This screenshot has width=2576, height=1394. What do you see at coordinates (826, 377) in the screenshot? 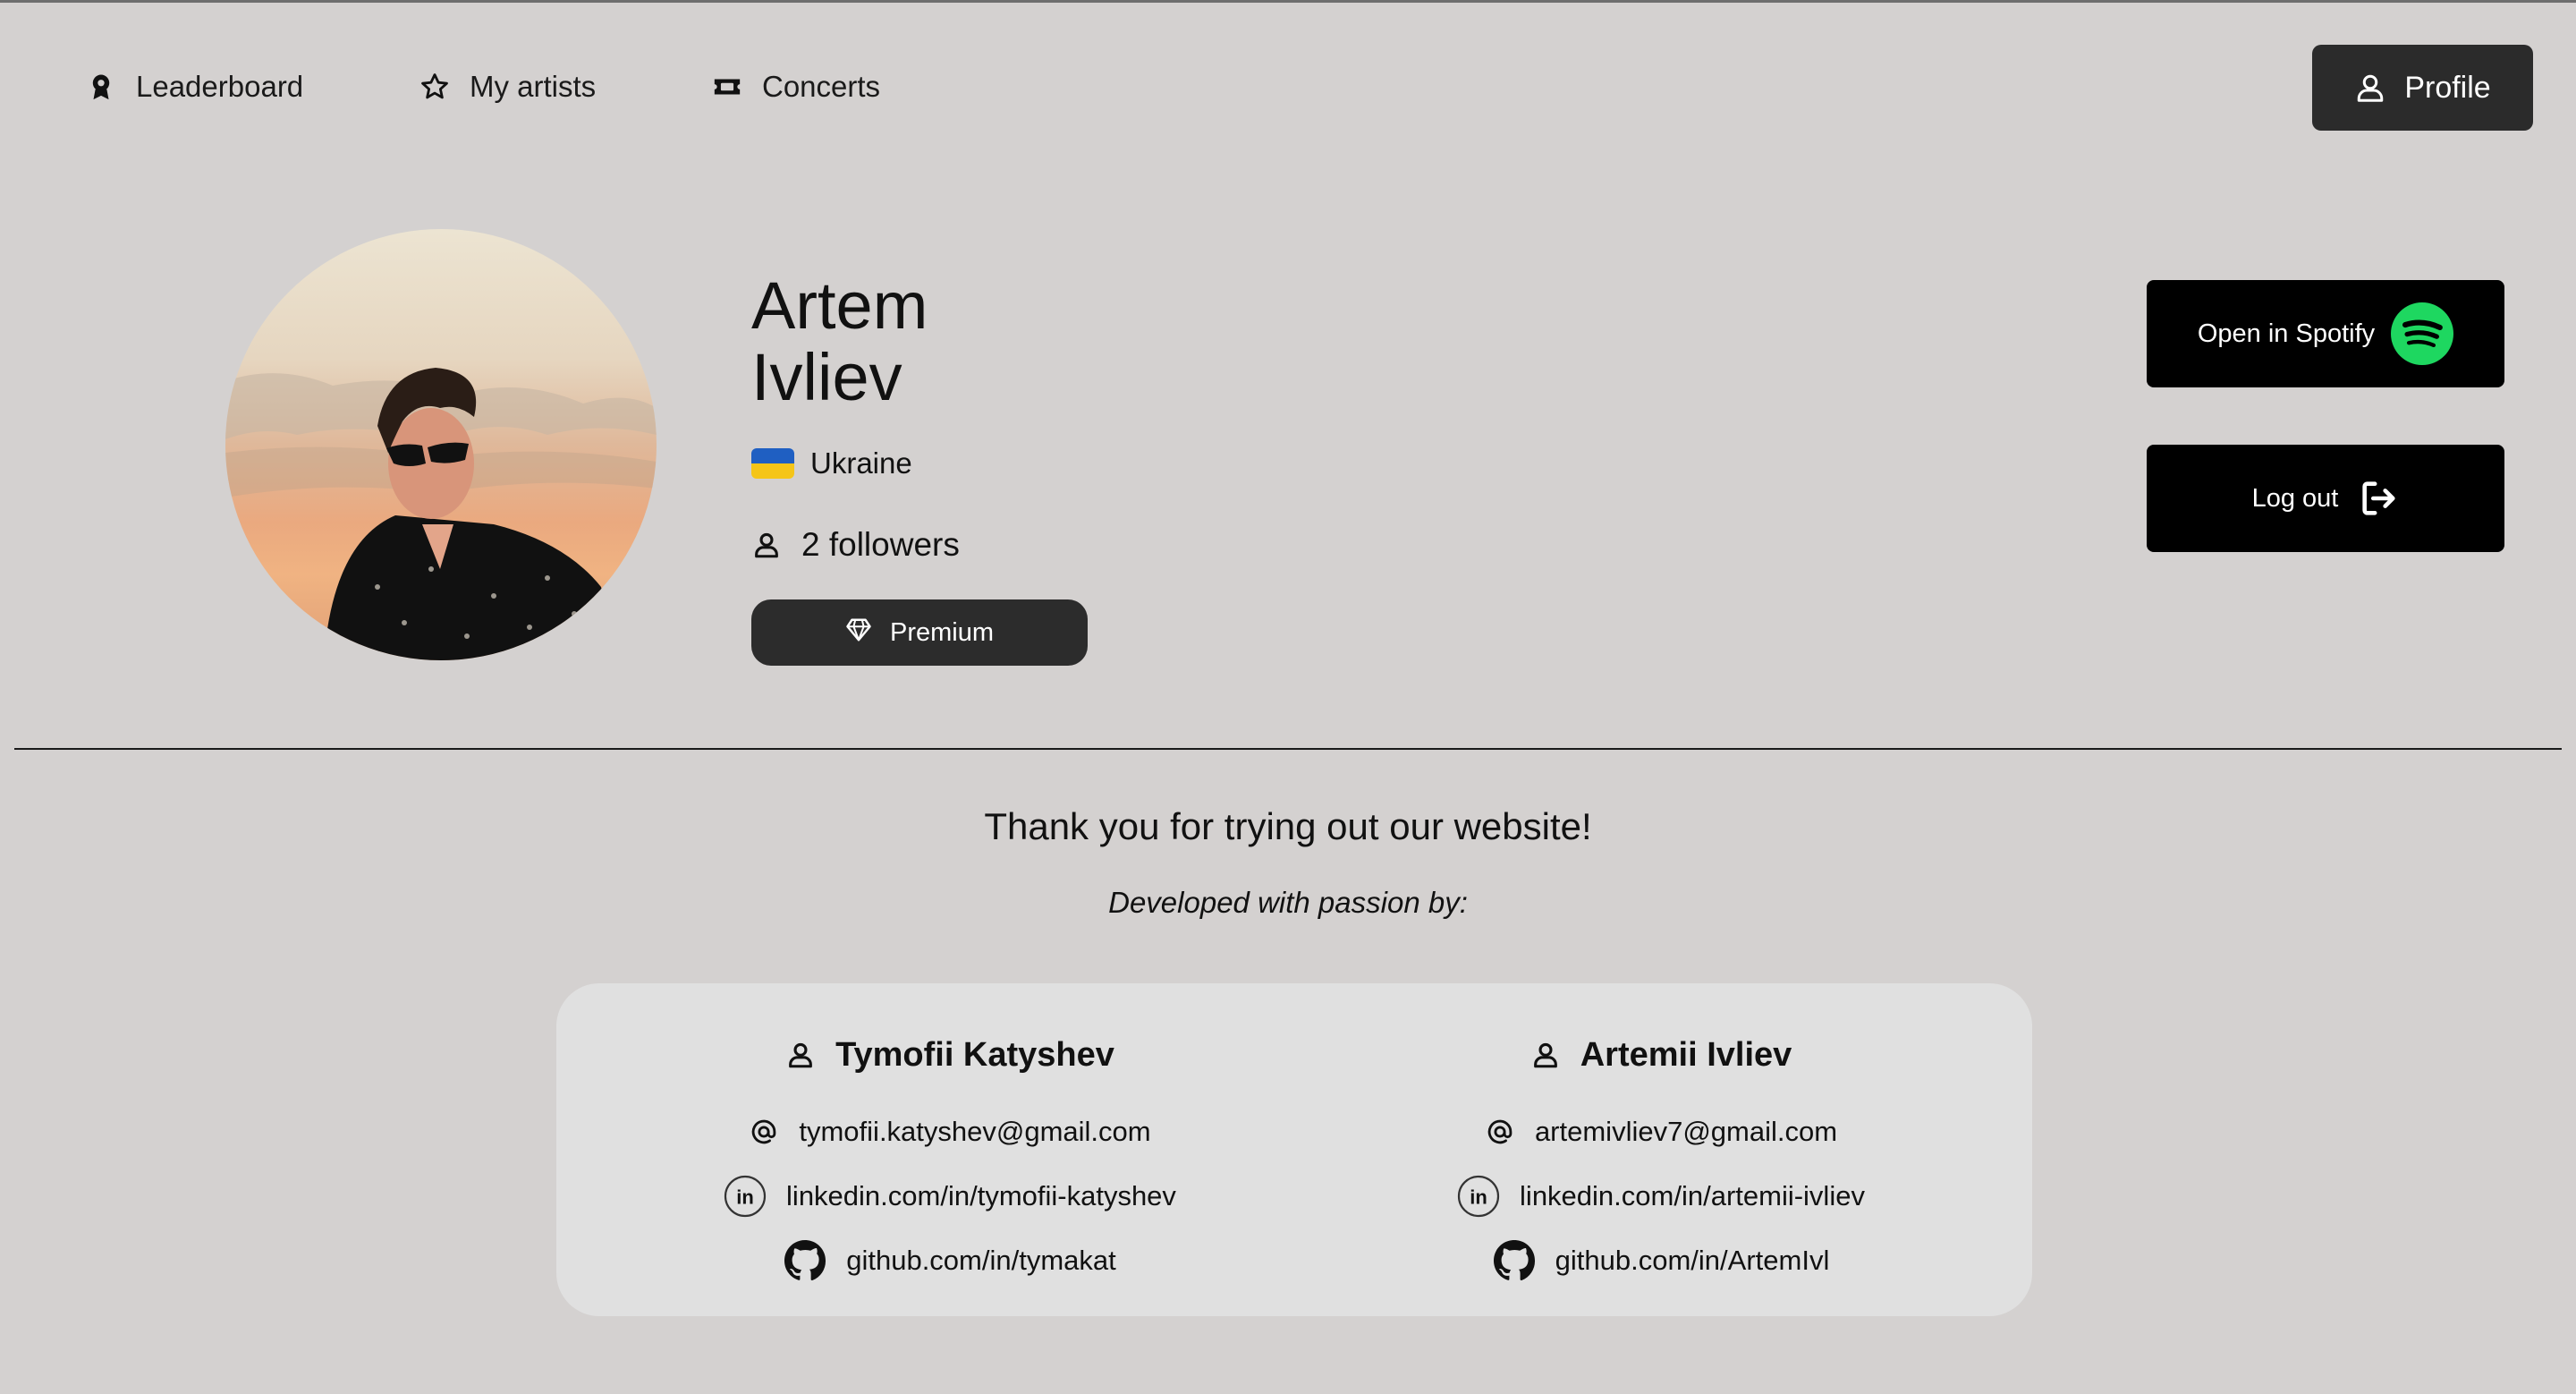
I see `profile-last-name: Ivliev` at bounding box center [826, 377].